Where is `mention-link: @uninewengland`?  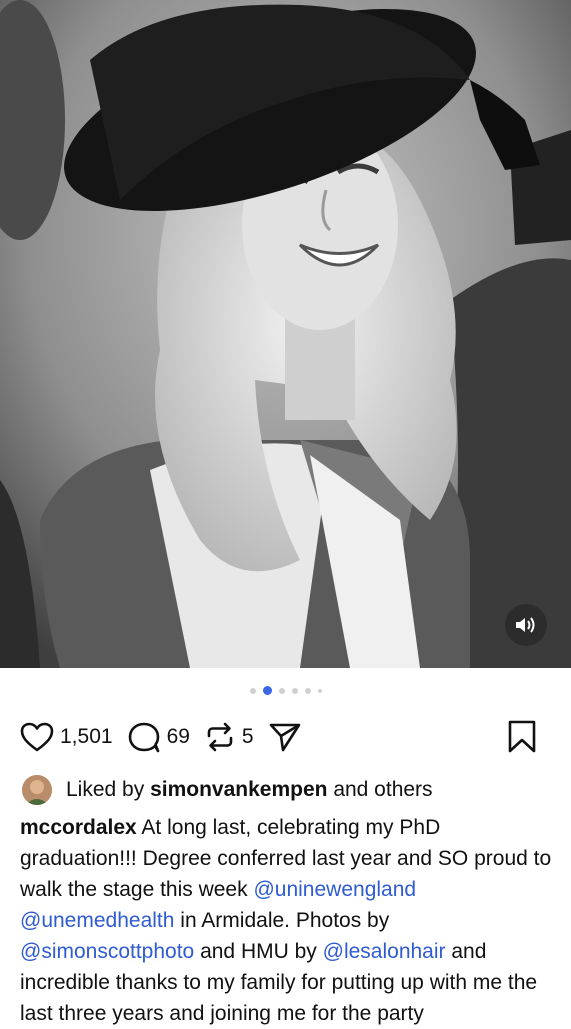 mention-link: @uninewengland is located at coordinates (334, 889).